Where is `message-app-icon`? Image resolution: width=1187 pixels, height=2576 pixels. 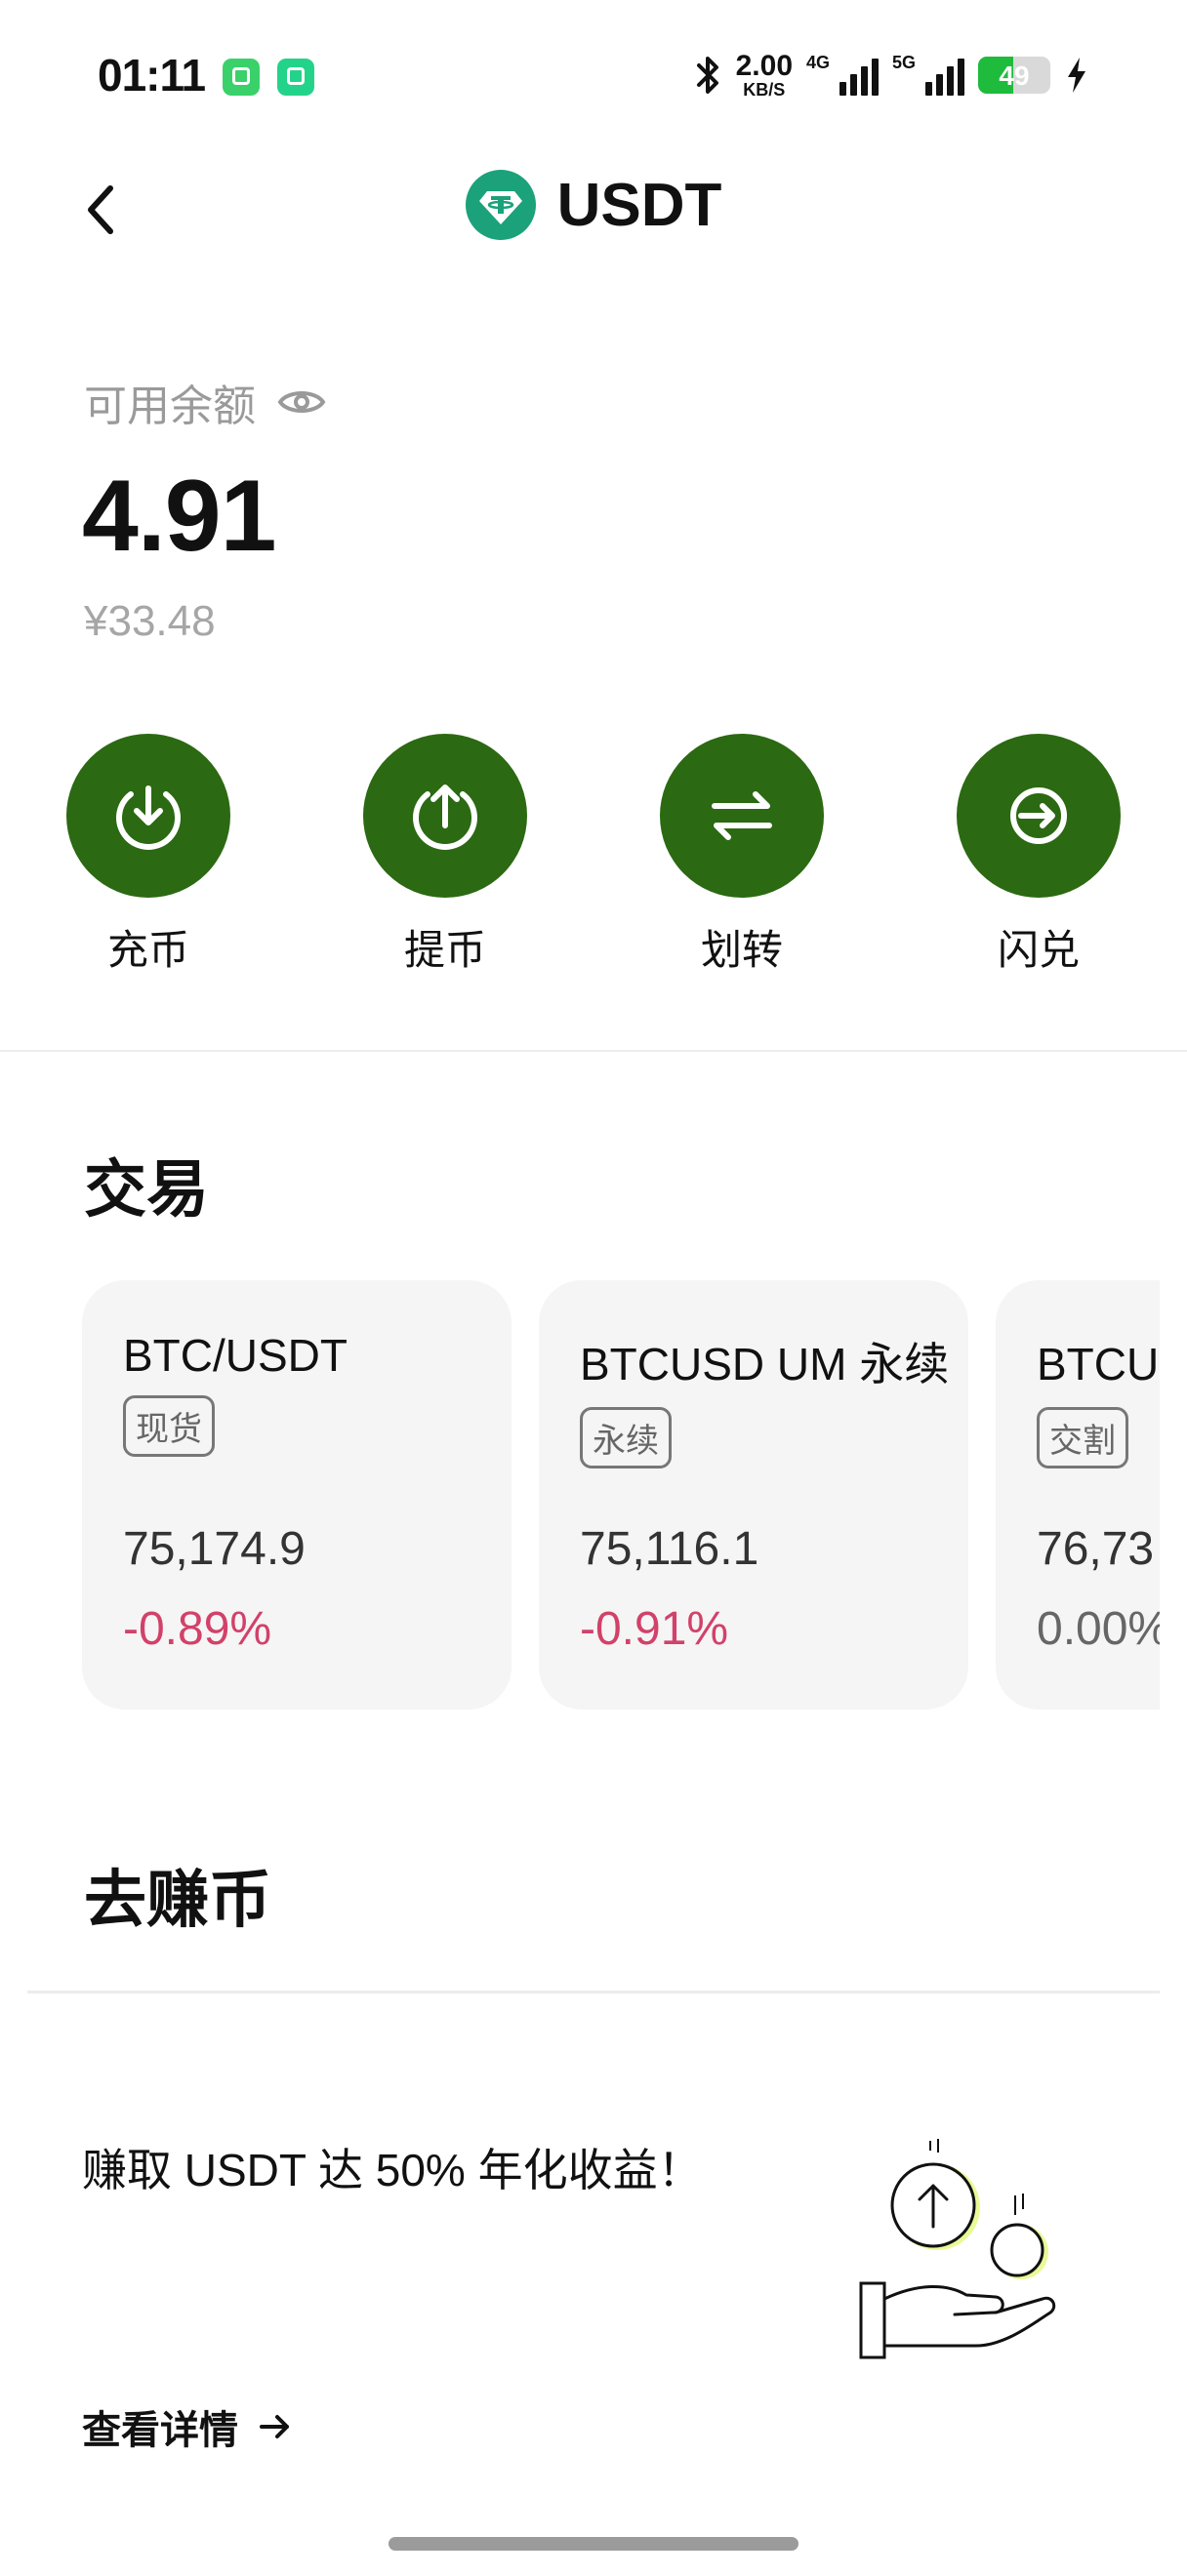 message-app-icon is located at coordinates (241, 77).